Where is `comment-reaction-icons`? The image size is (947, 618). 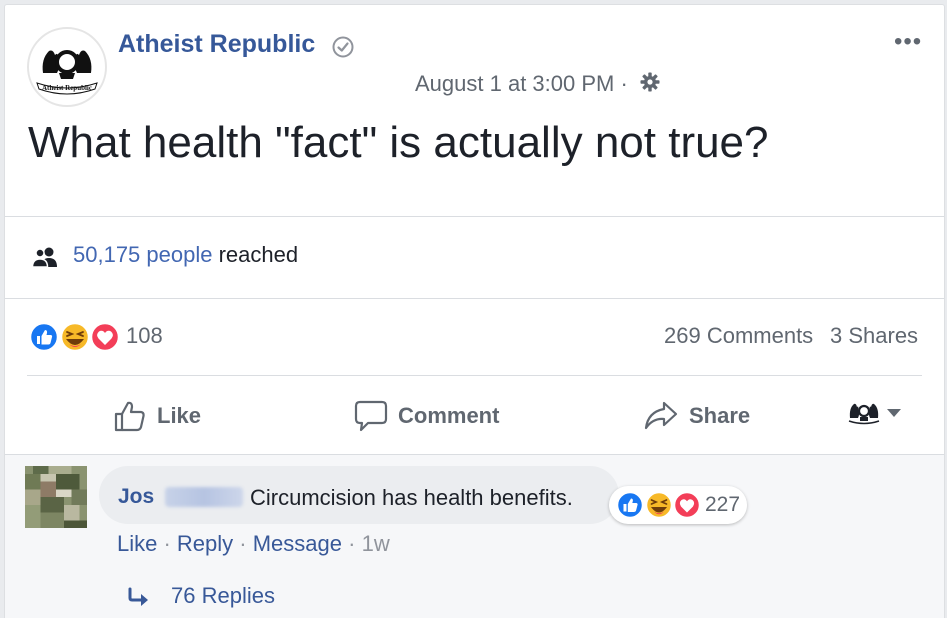
comment-reaction-icons is located at coordinates (658, 505).